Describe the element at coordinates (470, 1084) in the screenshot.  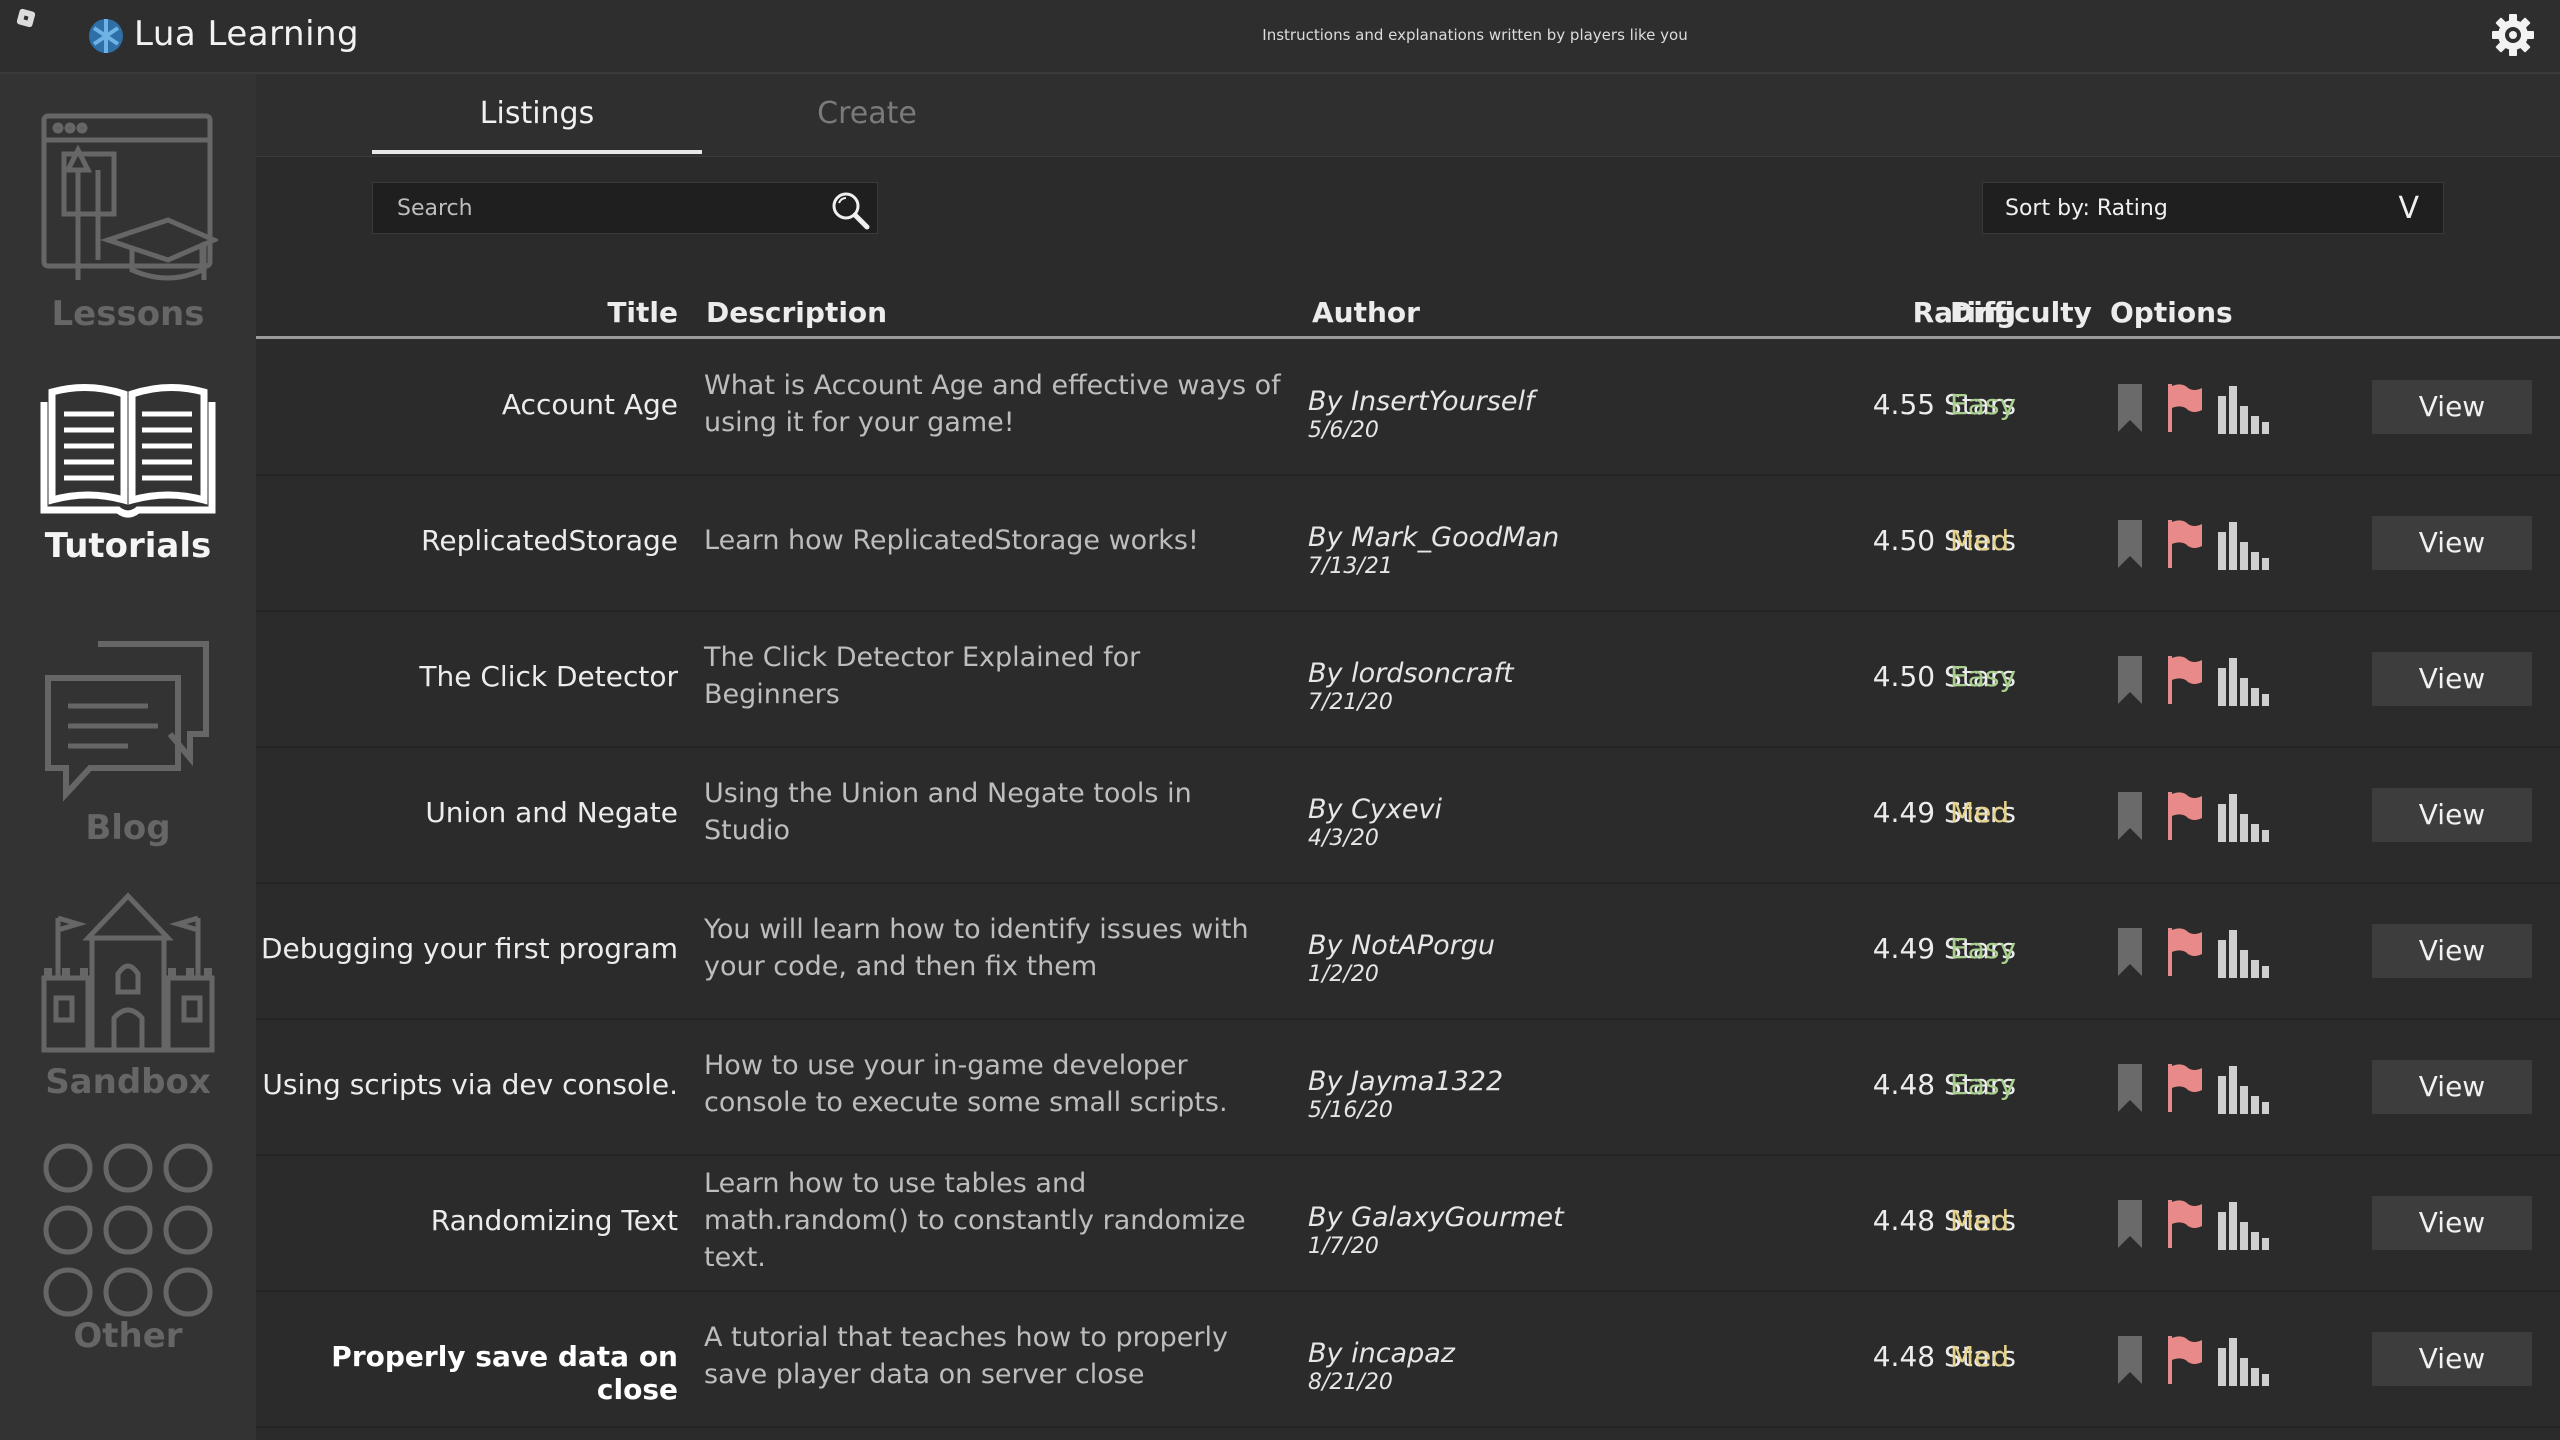
I see `tutorial-title: Using scripts via dev console.` at that location.